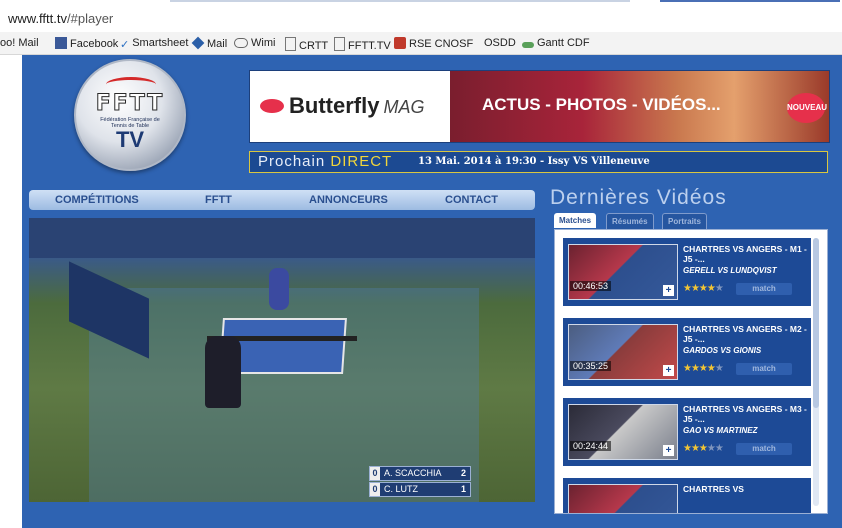 The image size is (842, 528). What do you see at coordinates (730, 270) in the screenshot?
I see `video-players: GERELL VS LUNDQVIST` at bounding box center [730, 270].